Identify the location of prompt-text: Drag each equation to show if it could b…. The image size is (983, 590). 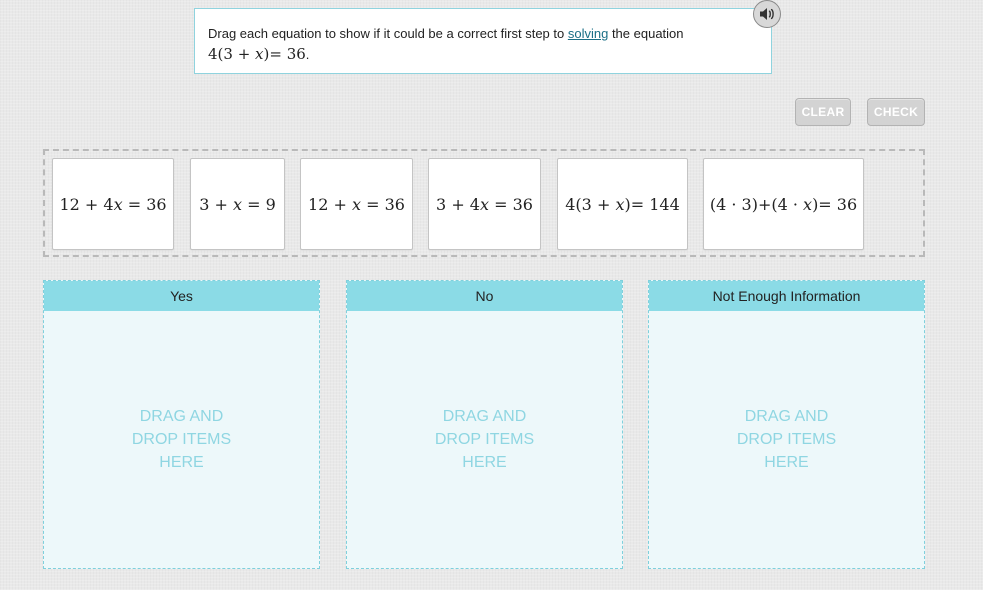
(483, 34).